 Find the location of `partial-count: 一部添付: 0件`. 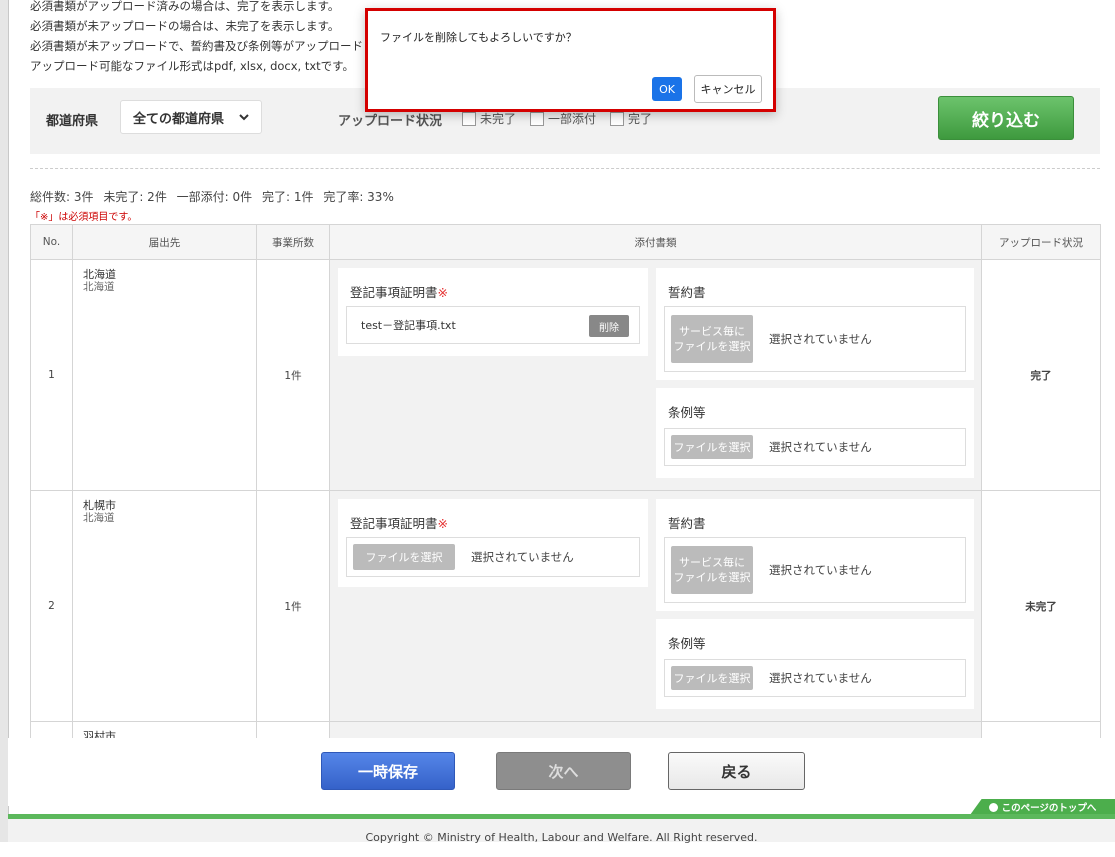

partial-count: 一部添付: 0件 is located at coordinates (214, 197).